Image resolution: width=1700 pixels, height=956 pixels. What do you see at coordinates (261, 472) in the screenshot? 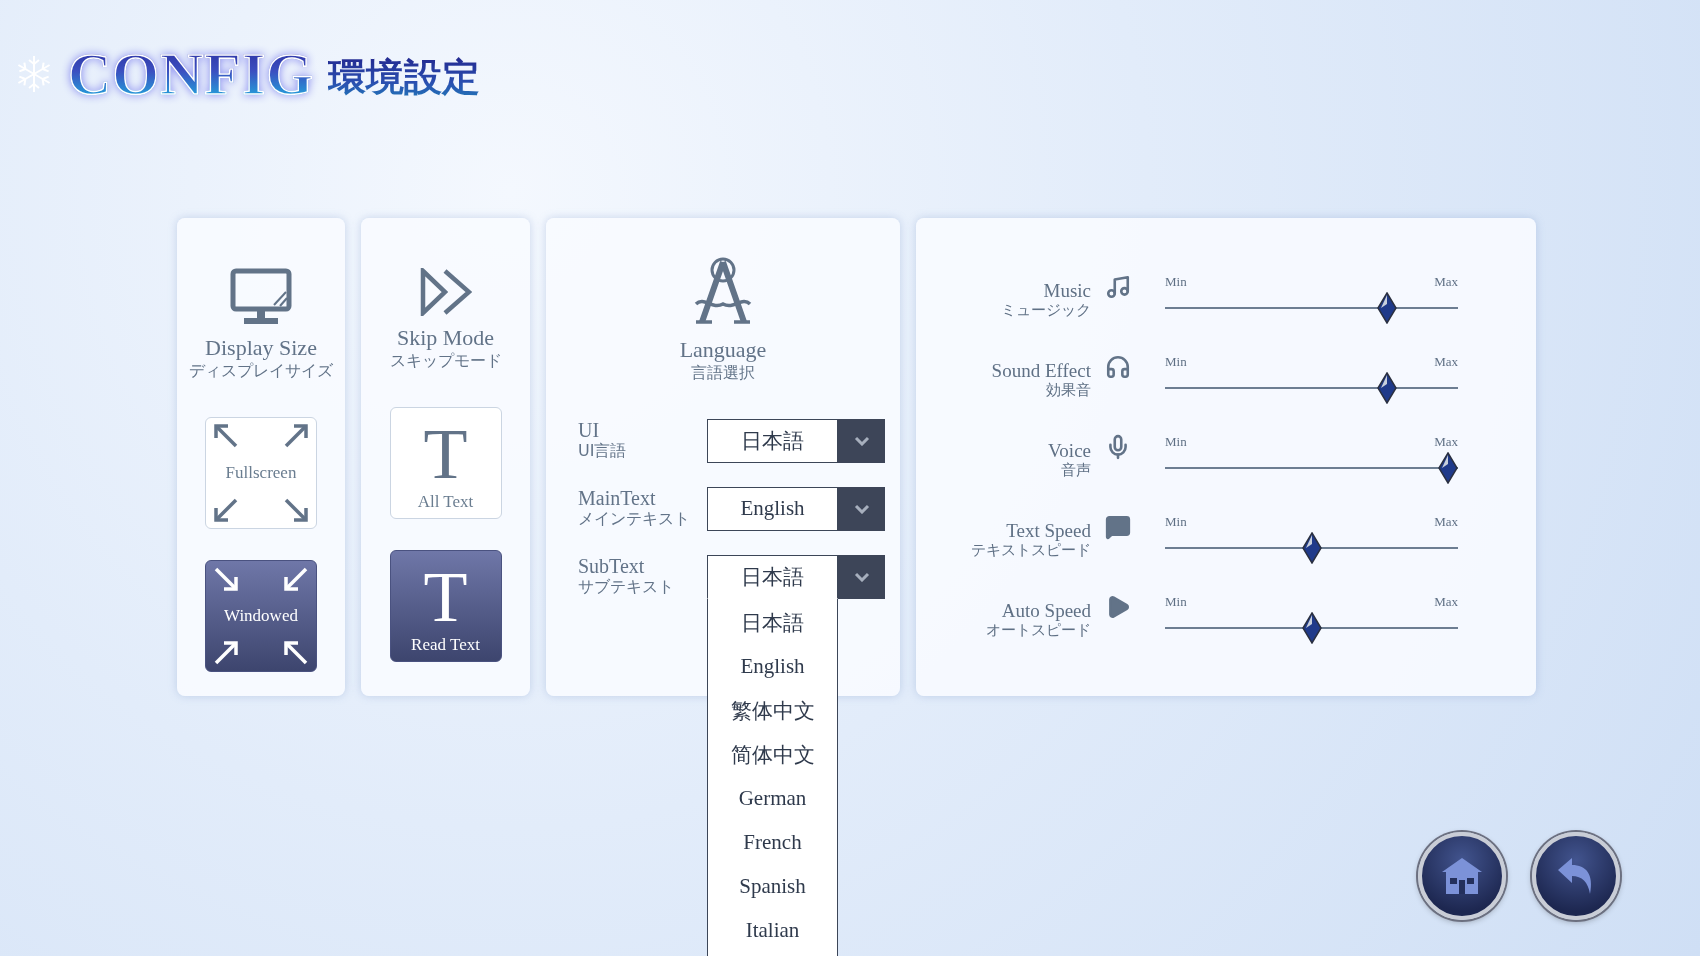
I see `option-button: Fullscreen` at bounding box center [261, 472].